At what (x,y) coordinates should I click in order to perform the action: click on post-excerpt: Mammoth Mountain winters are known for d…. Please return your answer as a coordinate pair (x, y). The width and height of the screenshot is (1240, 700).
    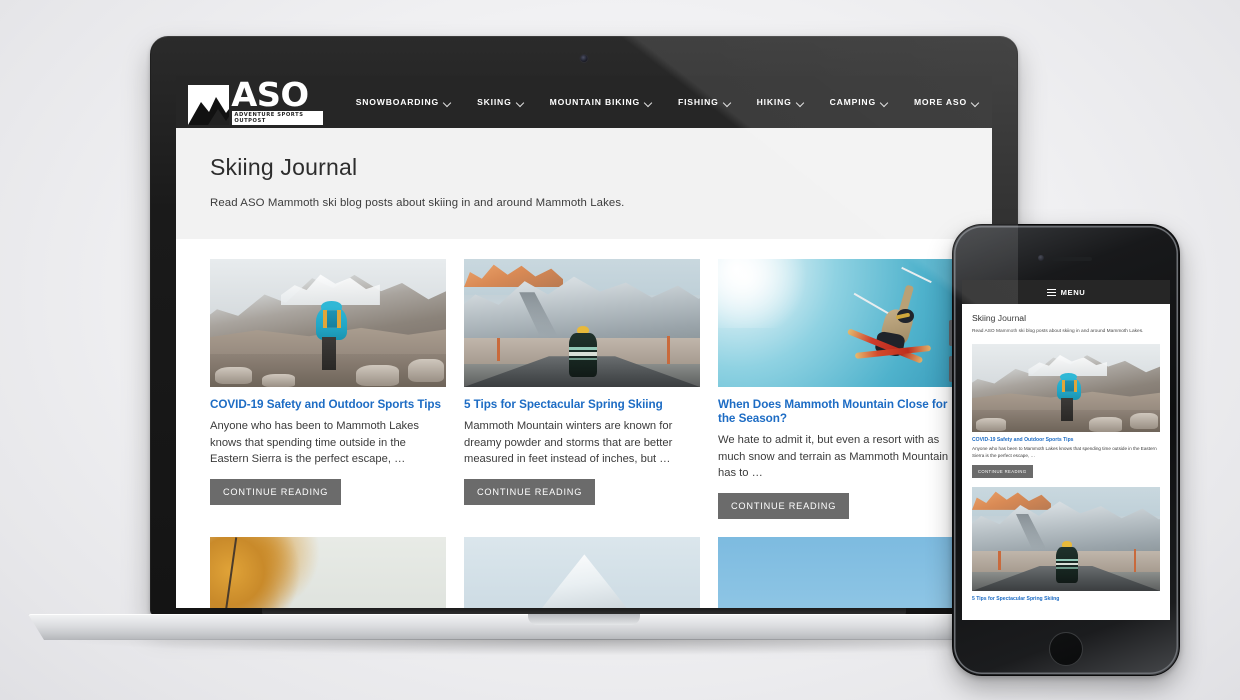
    Looking at the image, I should click on (568, 442).